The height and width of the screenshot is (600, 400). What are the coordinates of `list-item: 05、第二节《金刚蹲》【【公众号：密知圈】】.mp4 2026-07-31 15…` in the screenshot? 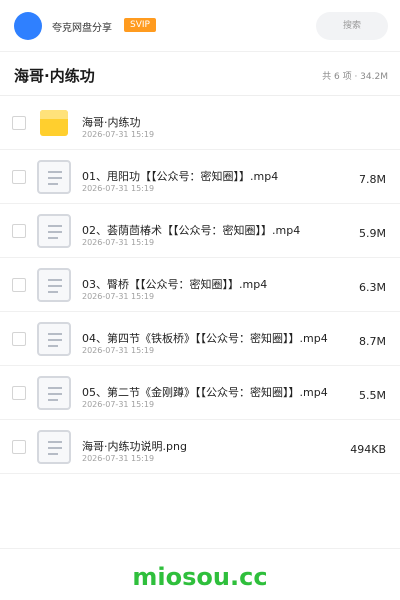 It's located at (200, 393).